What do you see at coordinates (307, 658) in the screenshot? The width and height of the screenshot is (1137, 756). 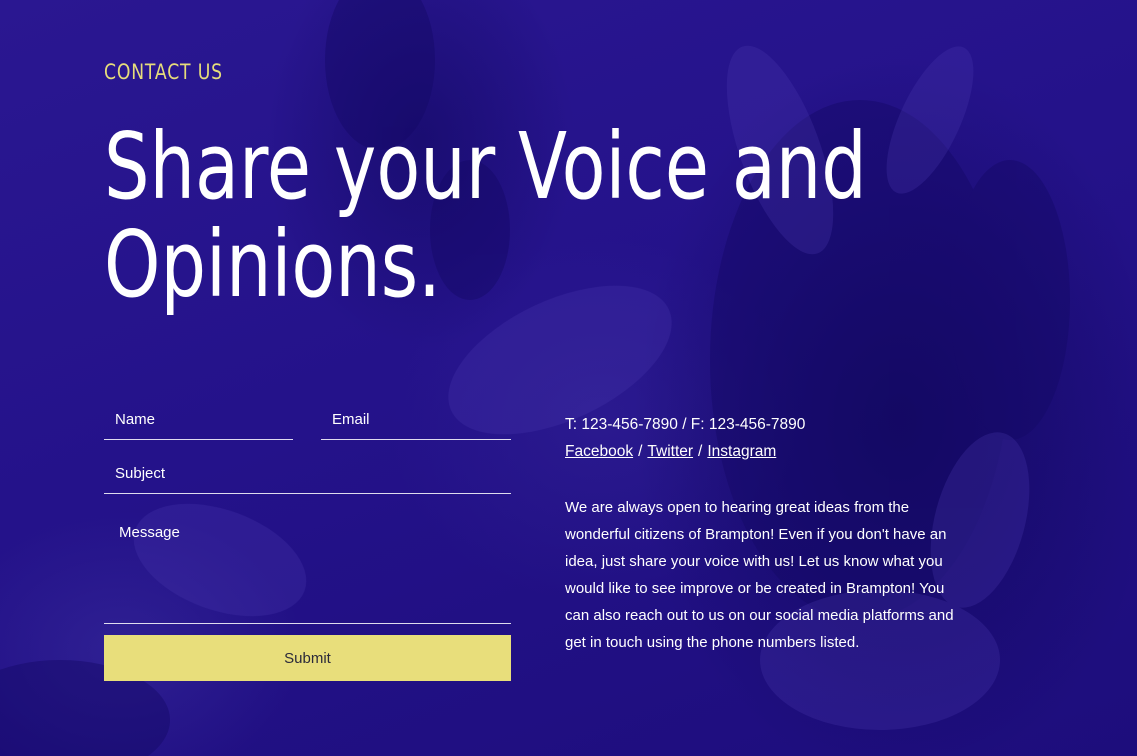 I see `submit-button: Submit` at bounding box center [307, 658].